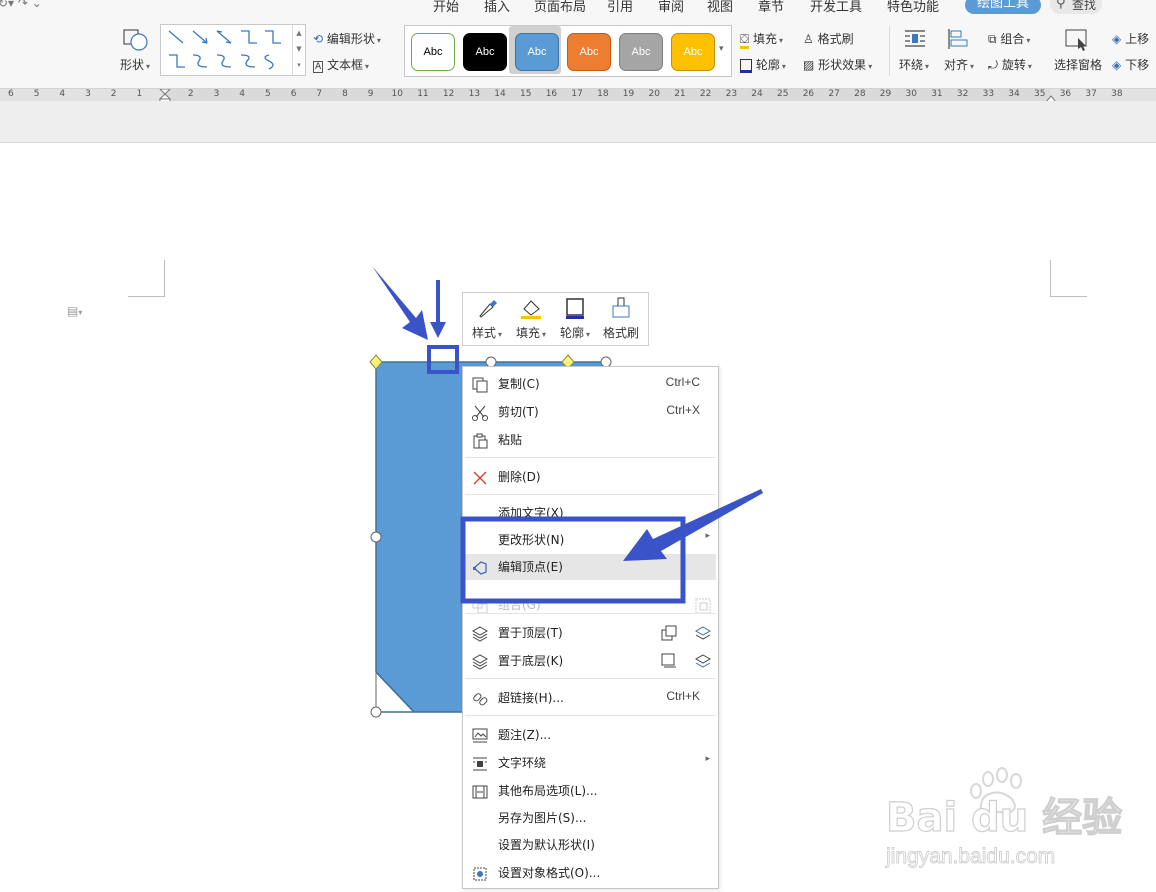 The width and height of the screenshot is (1156, 892). I want to click on ruler-tick: 28, so click(860, 94).